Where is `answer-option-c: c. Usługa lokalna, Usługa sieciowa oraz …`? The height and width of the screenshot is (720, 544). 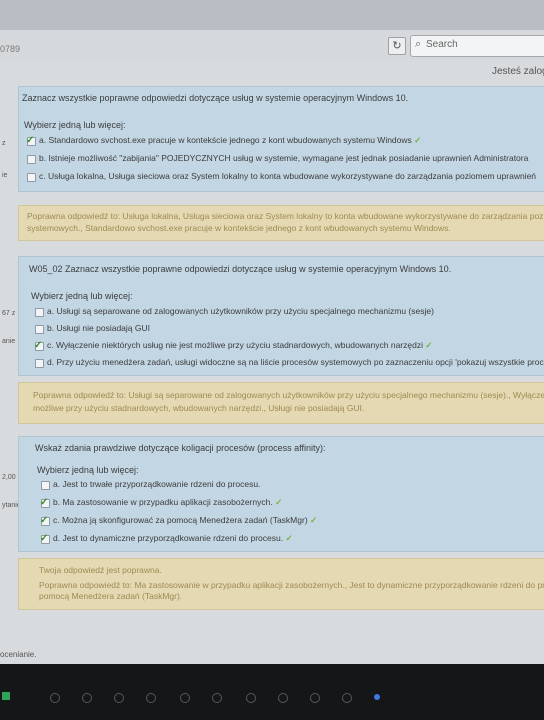 answer-option-c: c. Usługa lokalna, Usługa sieciowa oraz … is located at coordinates (287, 176).